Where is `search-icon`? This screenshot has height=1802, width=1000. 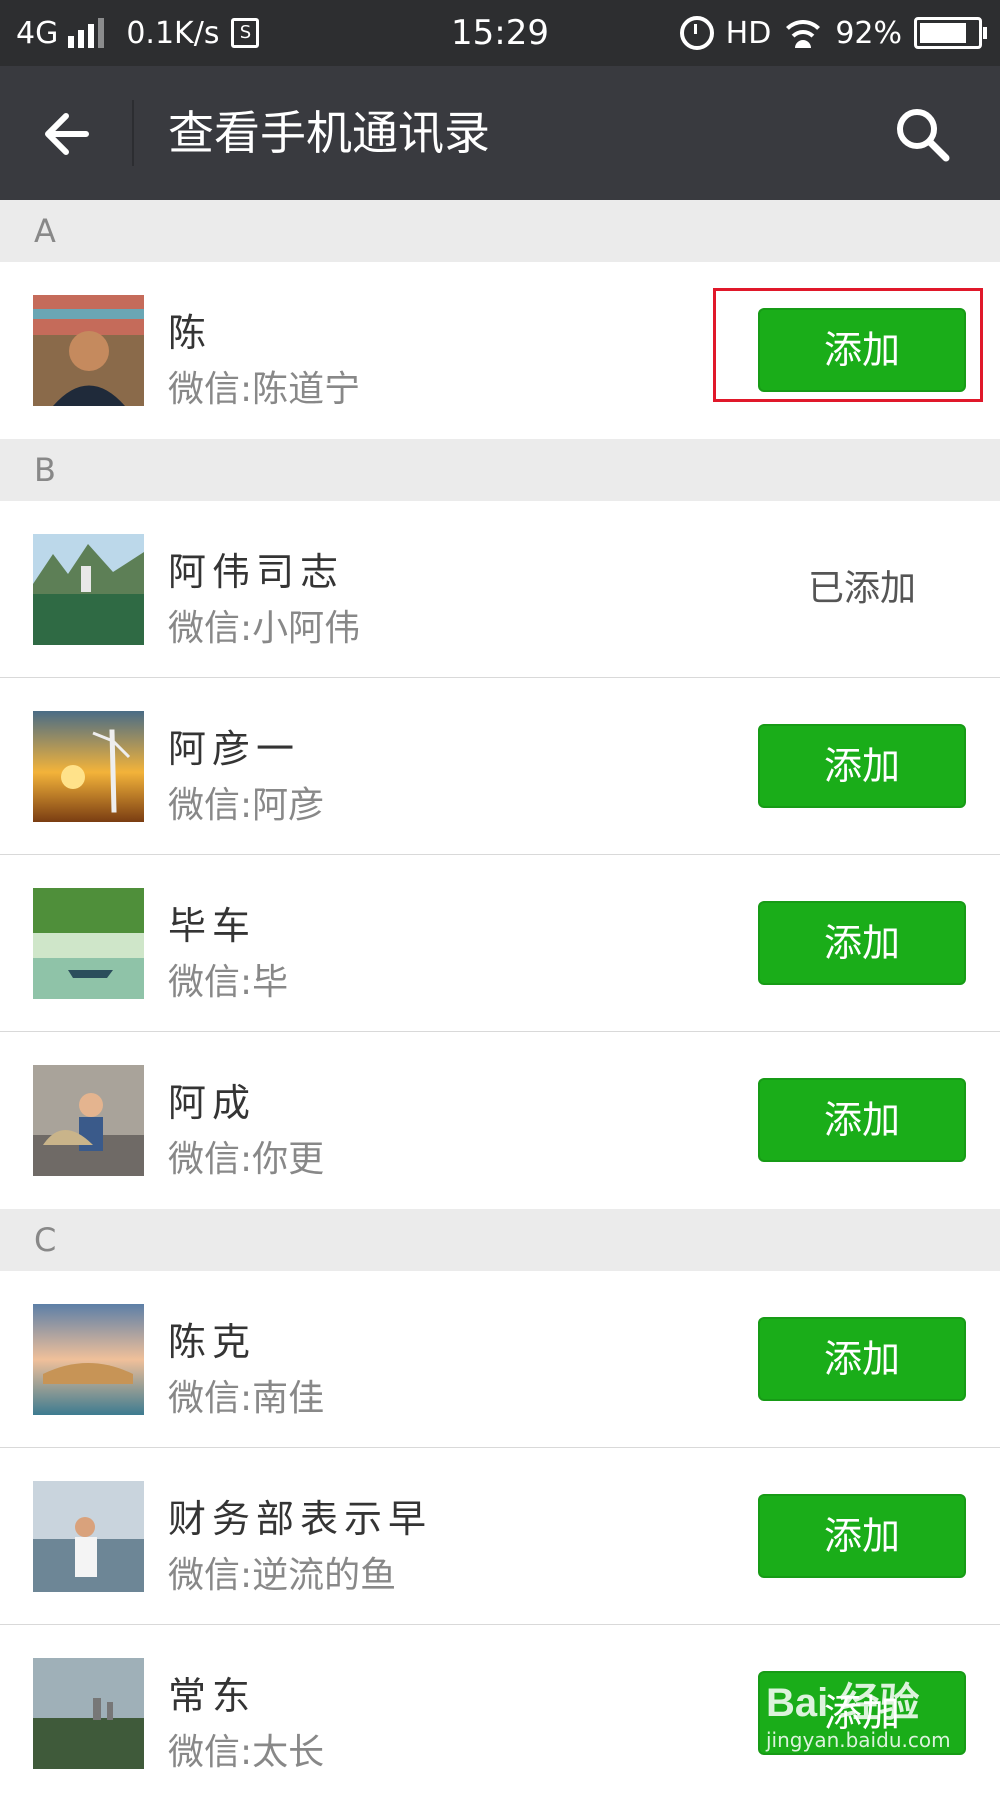
search-icon is located at coordinates (922, 134).